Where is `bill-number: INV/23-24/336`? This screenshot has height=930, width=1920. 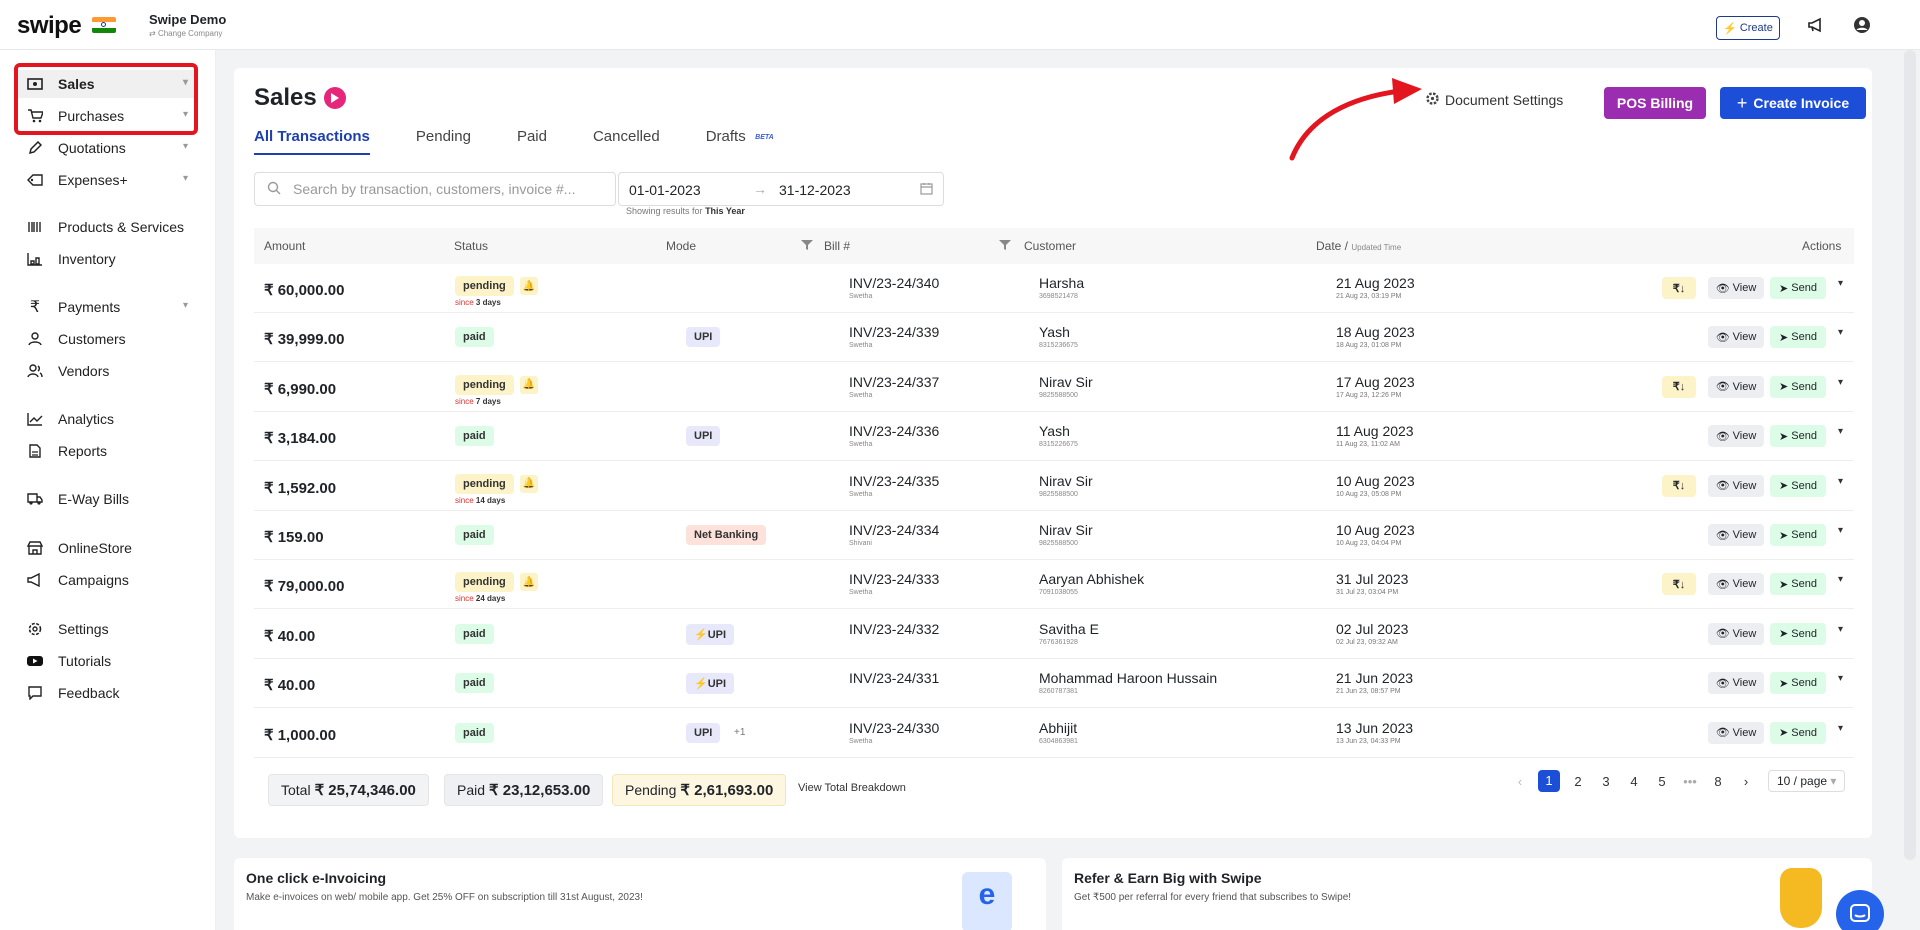 bill-number: INV/23-24/336 is located at coordinates (894, 431).